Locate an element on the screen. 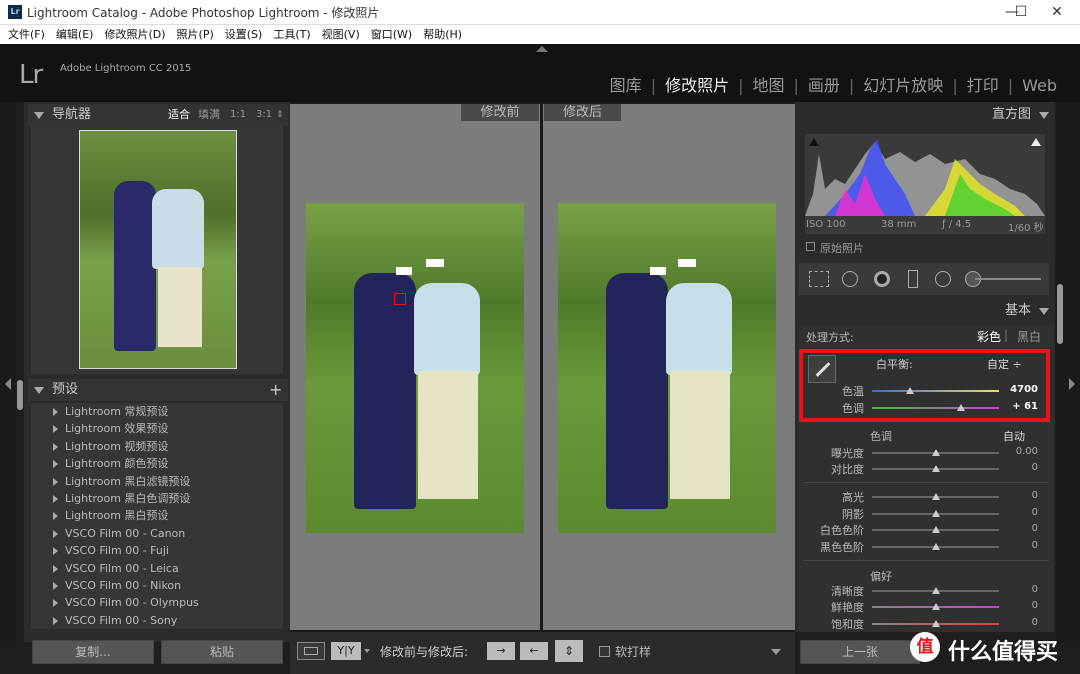  spot-removal-icon is located at coordinates (850, 279).